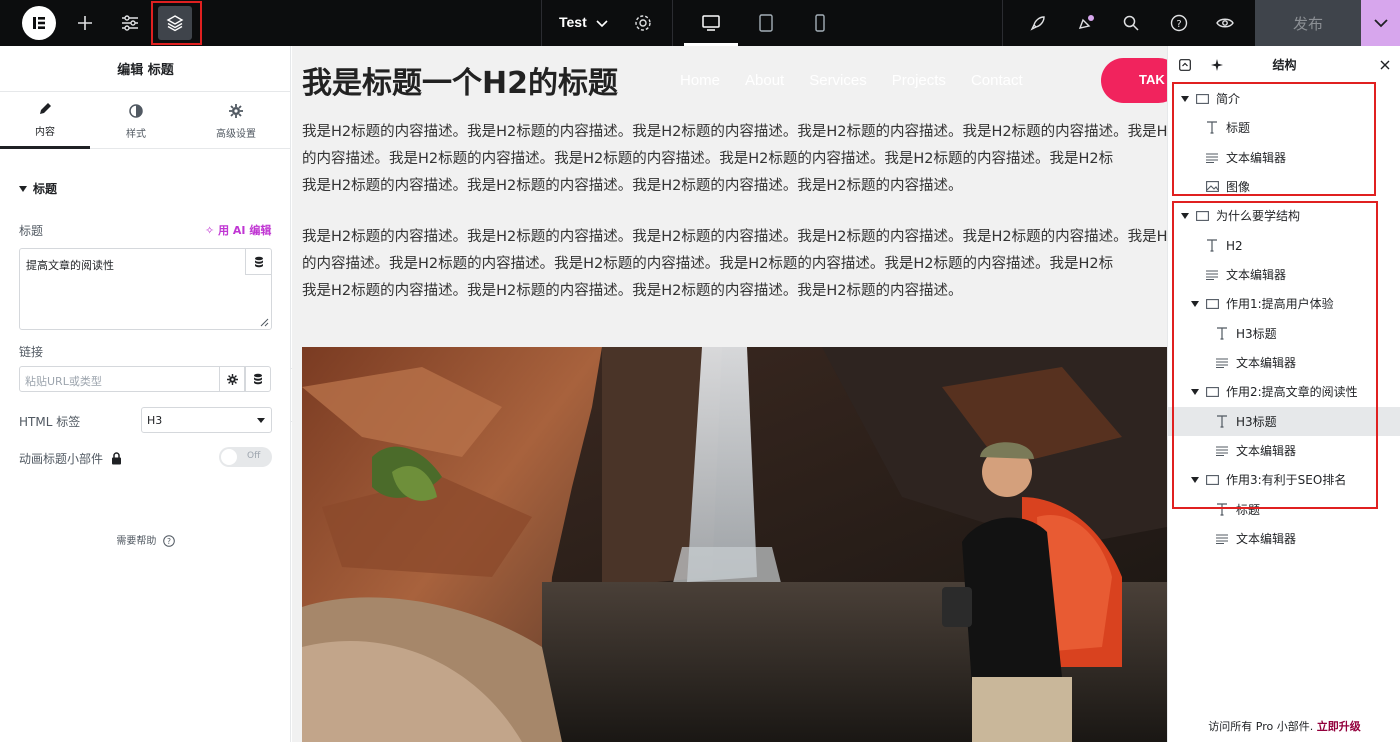 The image size is (1400, 742). I want to click on structure-header: 结构, so click(1284, 64).